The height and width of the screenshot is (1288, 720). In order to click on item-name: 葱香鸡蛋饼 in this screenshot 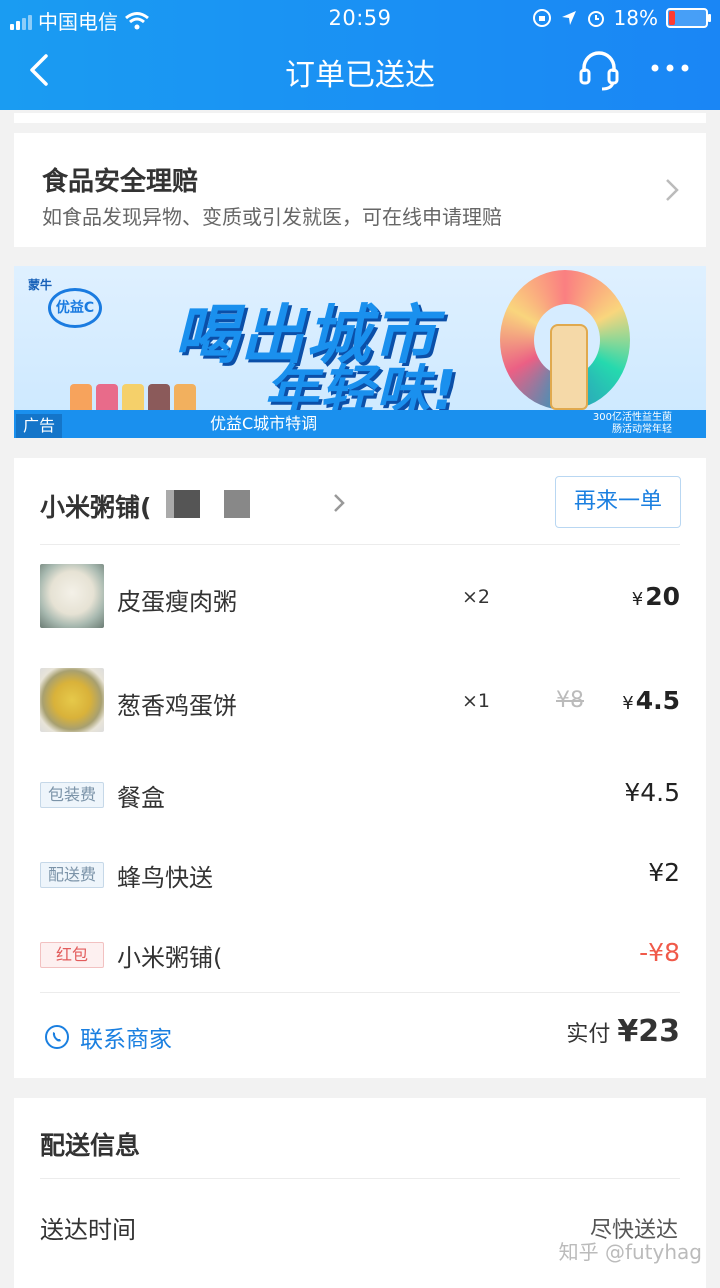, I will do `click(177, 706)`.